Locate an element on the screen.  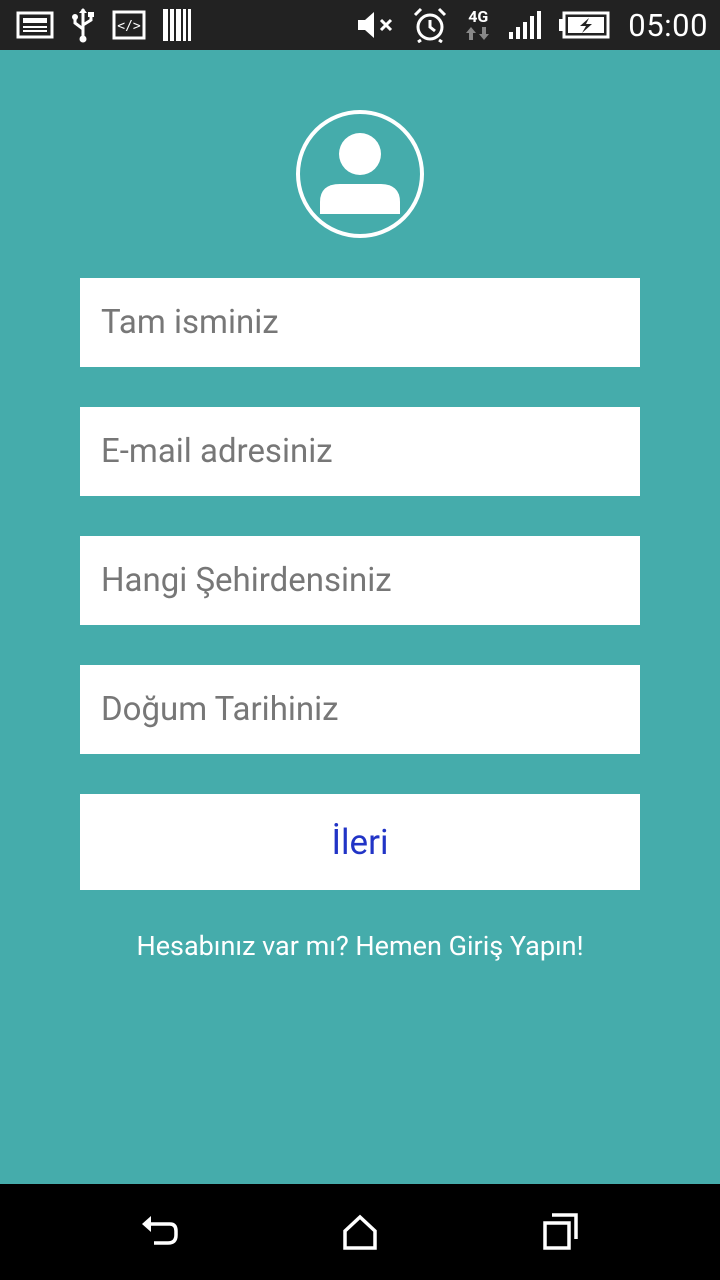
battery-charging-icon is located at coordinates (584, 25).